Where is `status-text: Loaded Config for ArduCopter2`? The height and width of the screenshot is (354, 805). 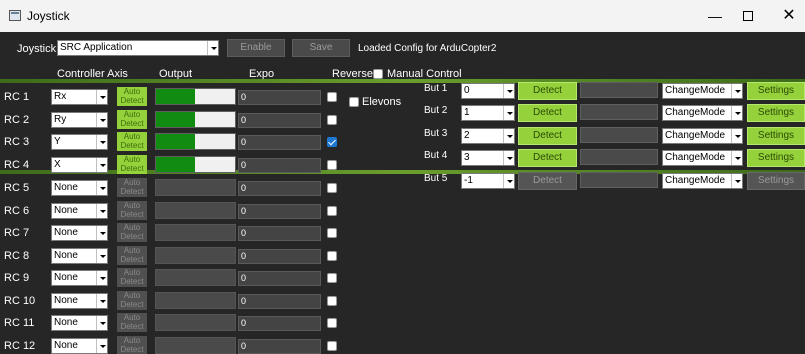
status-text: Loaded Config for ArduCopter2 is located at coordinates (427, 48).